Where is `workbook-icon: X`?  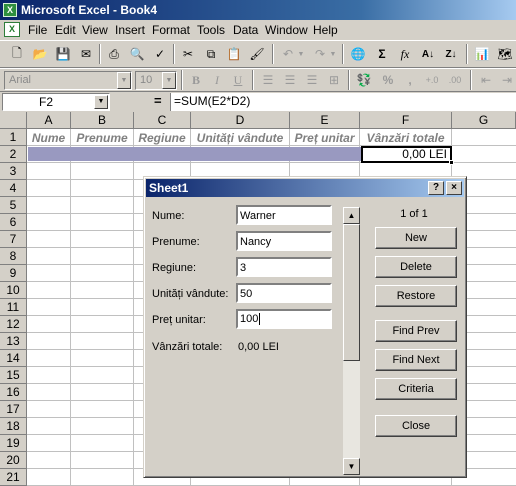 workbook-icon: X is located at coordinates (12, 29).